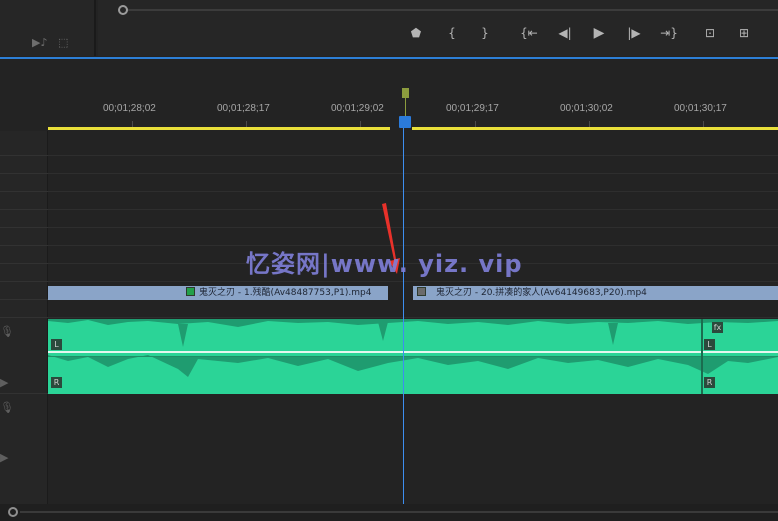 The width and height of the screenshot is (778, 521). I want to click on video-clip: 鬼灭之刃 - 1.残酷(Av48487753,P1).mp4, so click(218, 293).